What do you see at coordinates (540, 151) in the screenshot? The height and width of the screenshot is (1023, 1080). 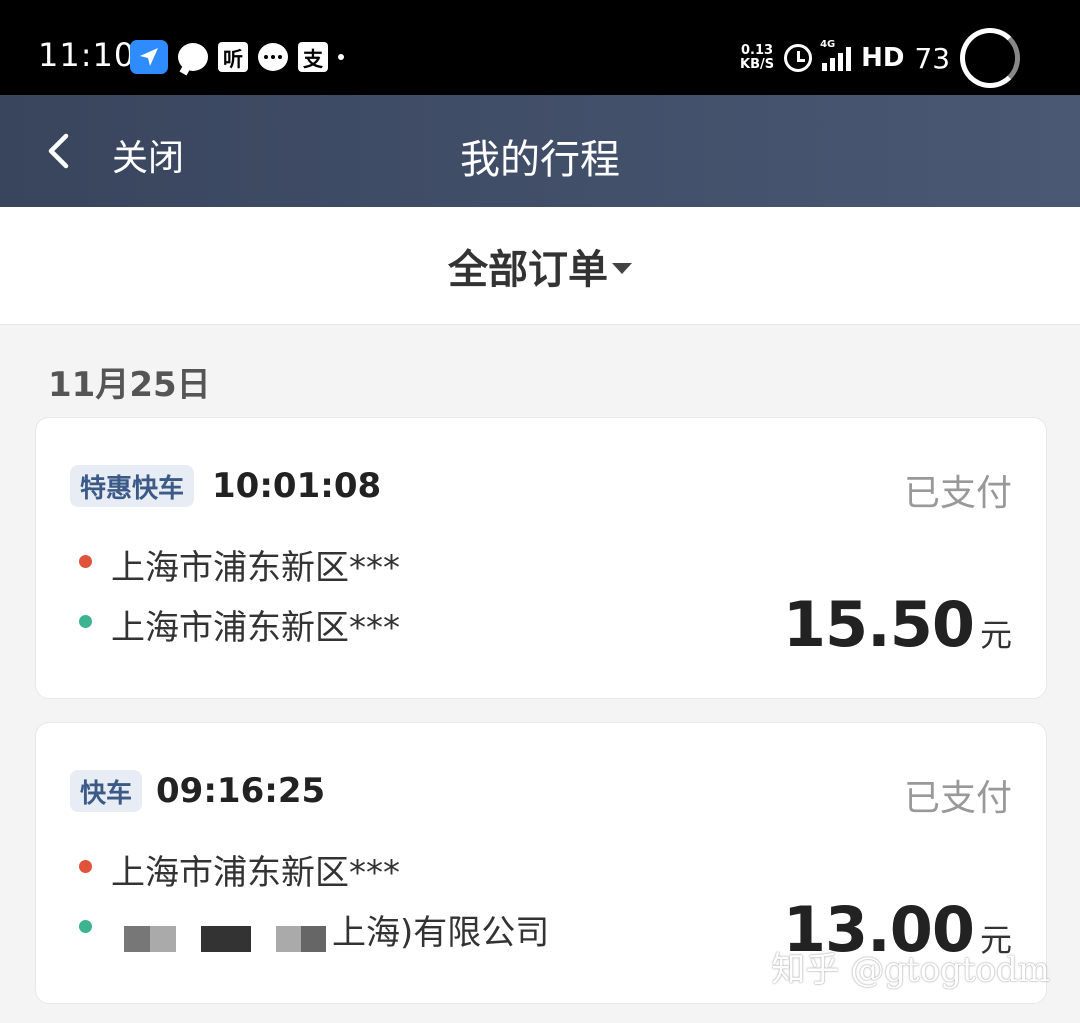 I see `nav-header: 我的行程 关闭` at bounding box center [540, 151].